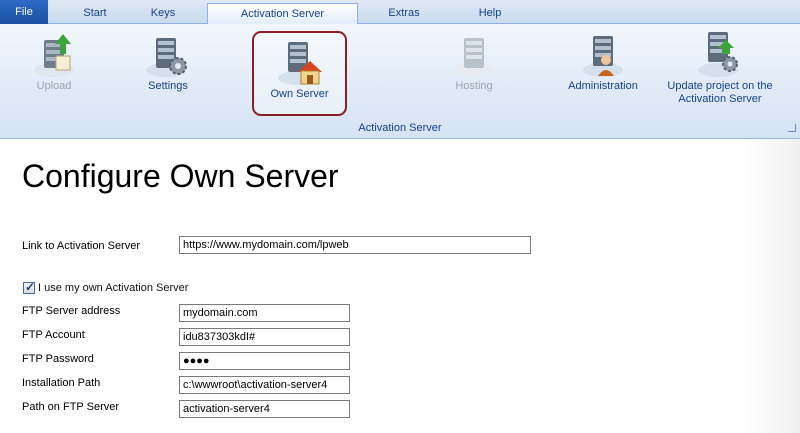 The width and height of the screenshot is (800, 433). What do you see at coordinates (490, 13) in the screenshot?
I see `tab-help: Help` at bounding box center [490, 13].